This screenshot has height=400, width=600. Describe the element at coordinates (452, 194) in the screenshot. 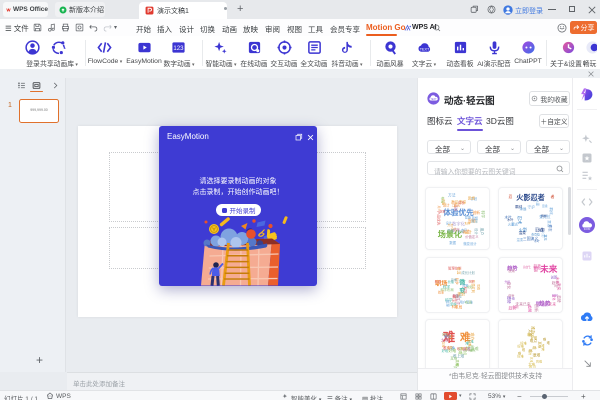

I see `svg-text: 方法` at that location.